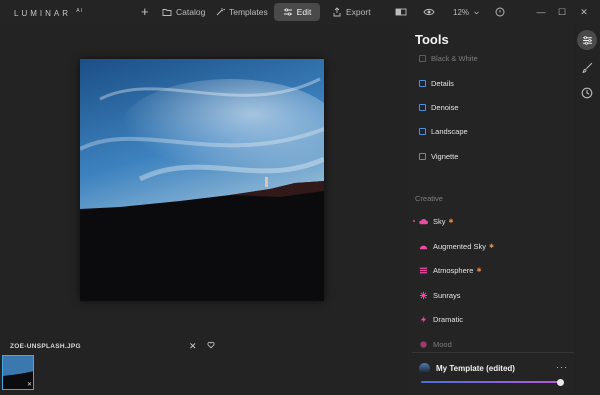 Image resolution: width=600 pixels, height=395 pixels. Describe the element at coordinates (423, 319) in the screenshot. I see `dramatic-icon` at that location.